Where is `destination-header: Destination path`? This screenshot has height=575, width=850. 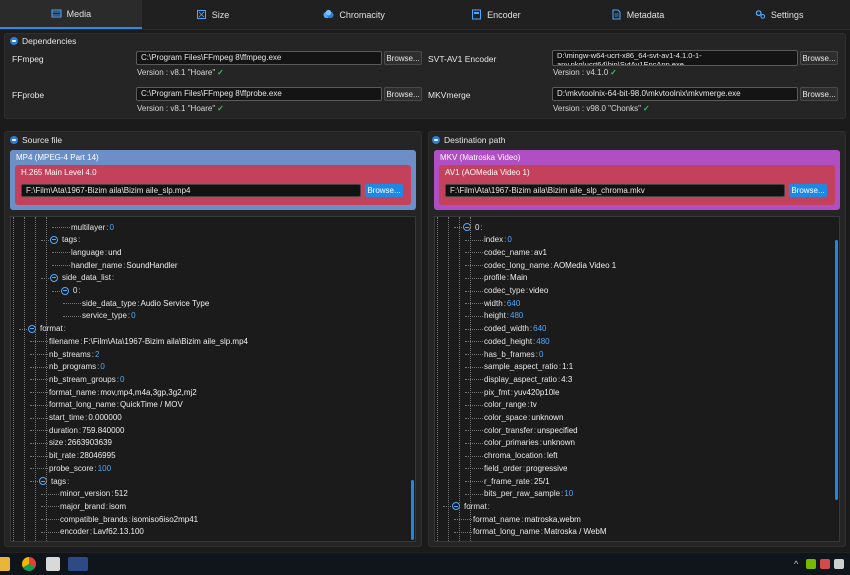 destination-header: Destination path is located at coordinates (468, 140).